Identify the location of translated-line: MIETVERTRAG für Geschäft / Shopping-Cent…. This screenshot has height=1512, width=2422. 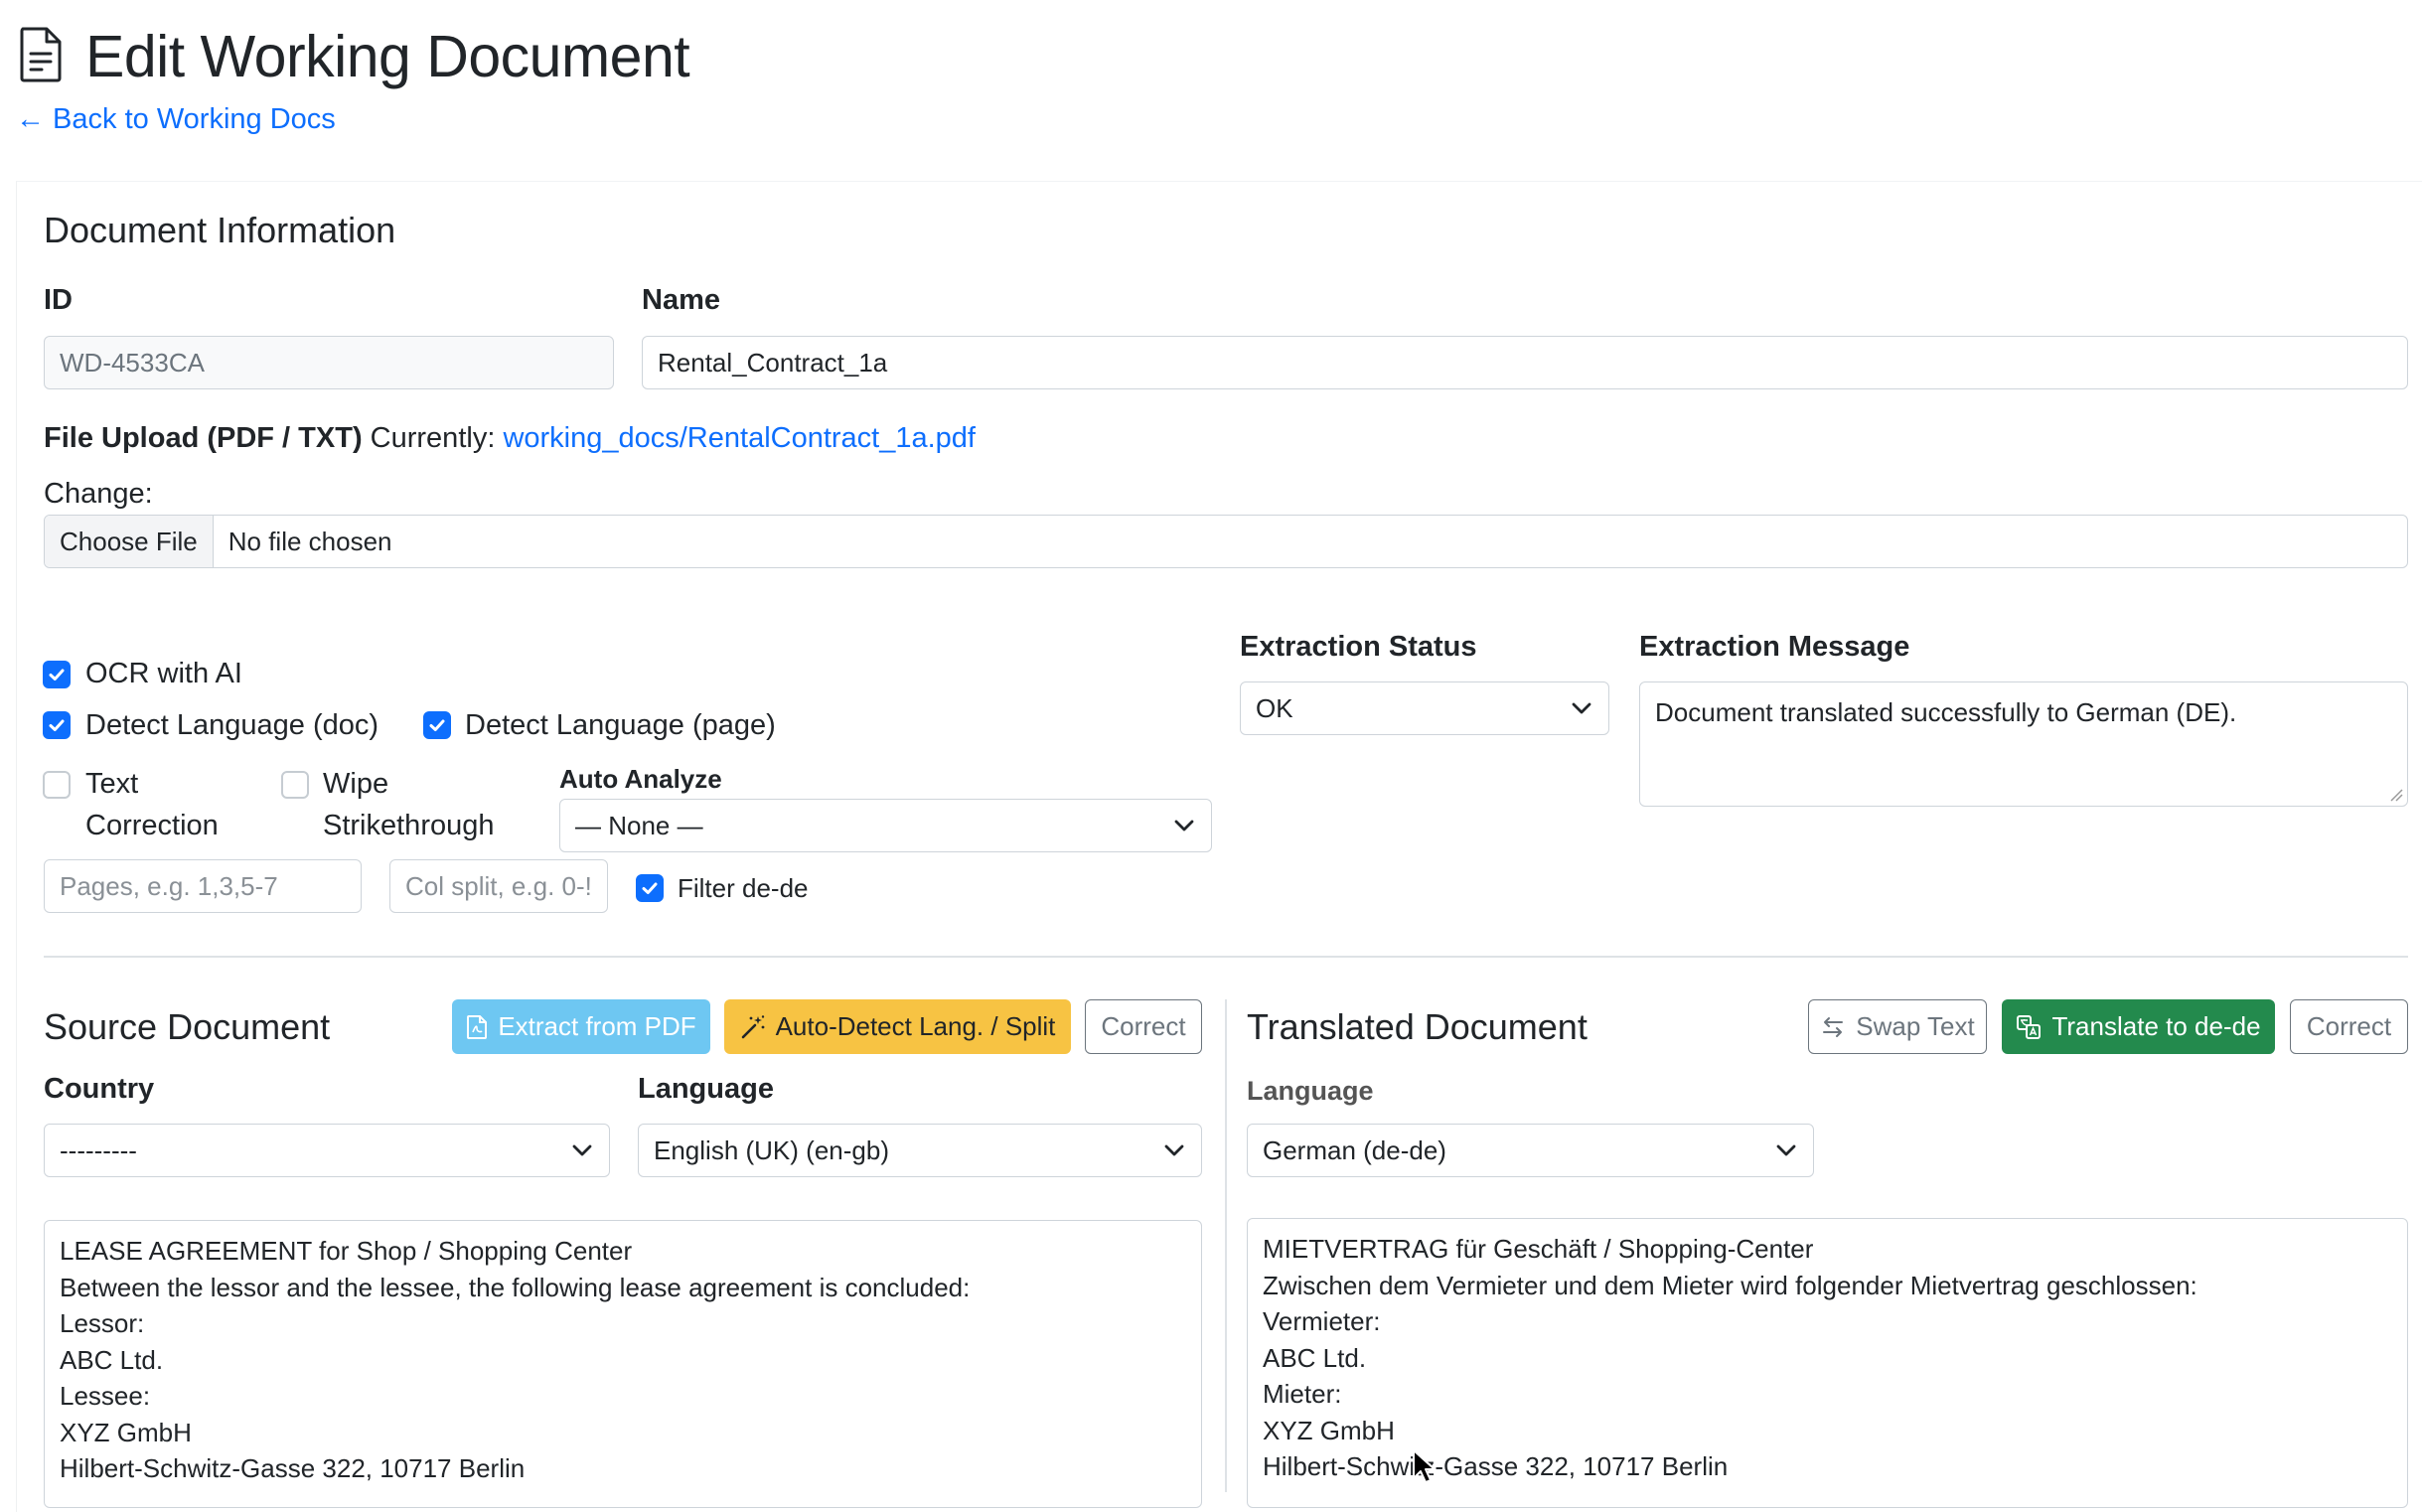
(1538, 1249).